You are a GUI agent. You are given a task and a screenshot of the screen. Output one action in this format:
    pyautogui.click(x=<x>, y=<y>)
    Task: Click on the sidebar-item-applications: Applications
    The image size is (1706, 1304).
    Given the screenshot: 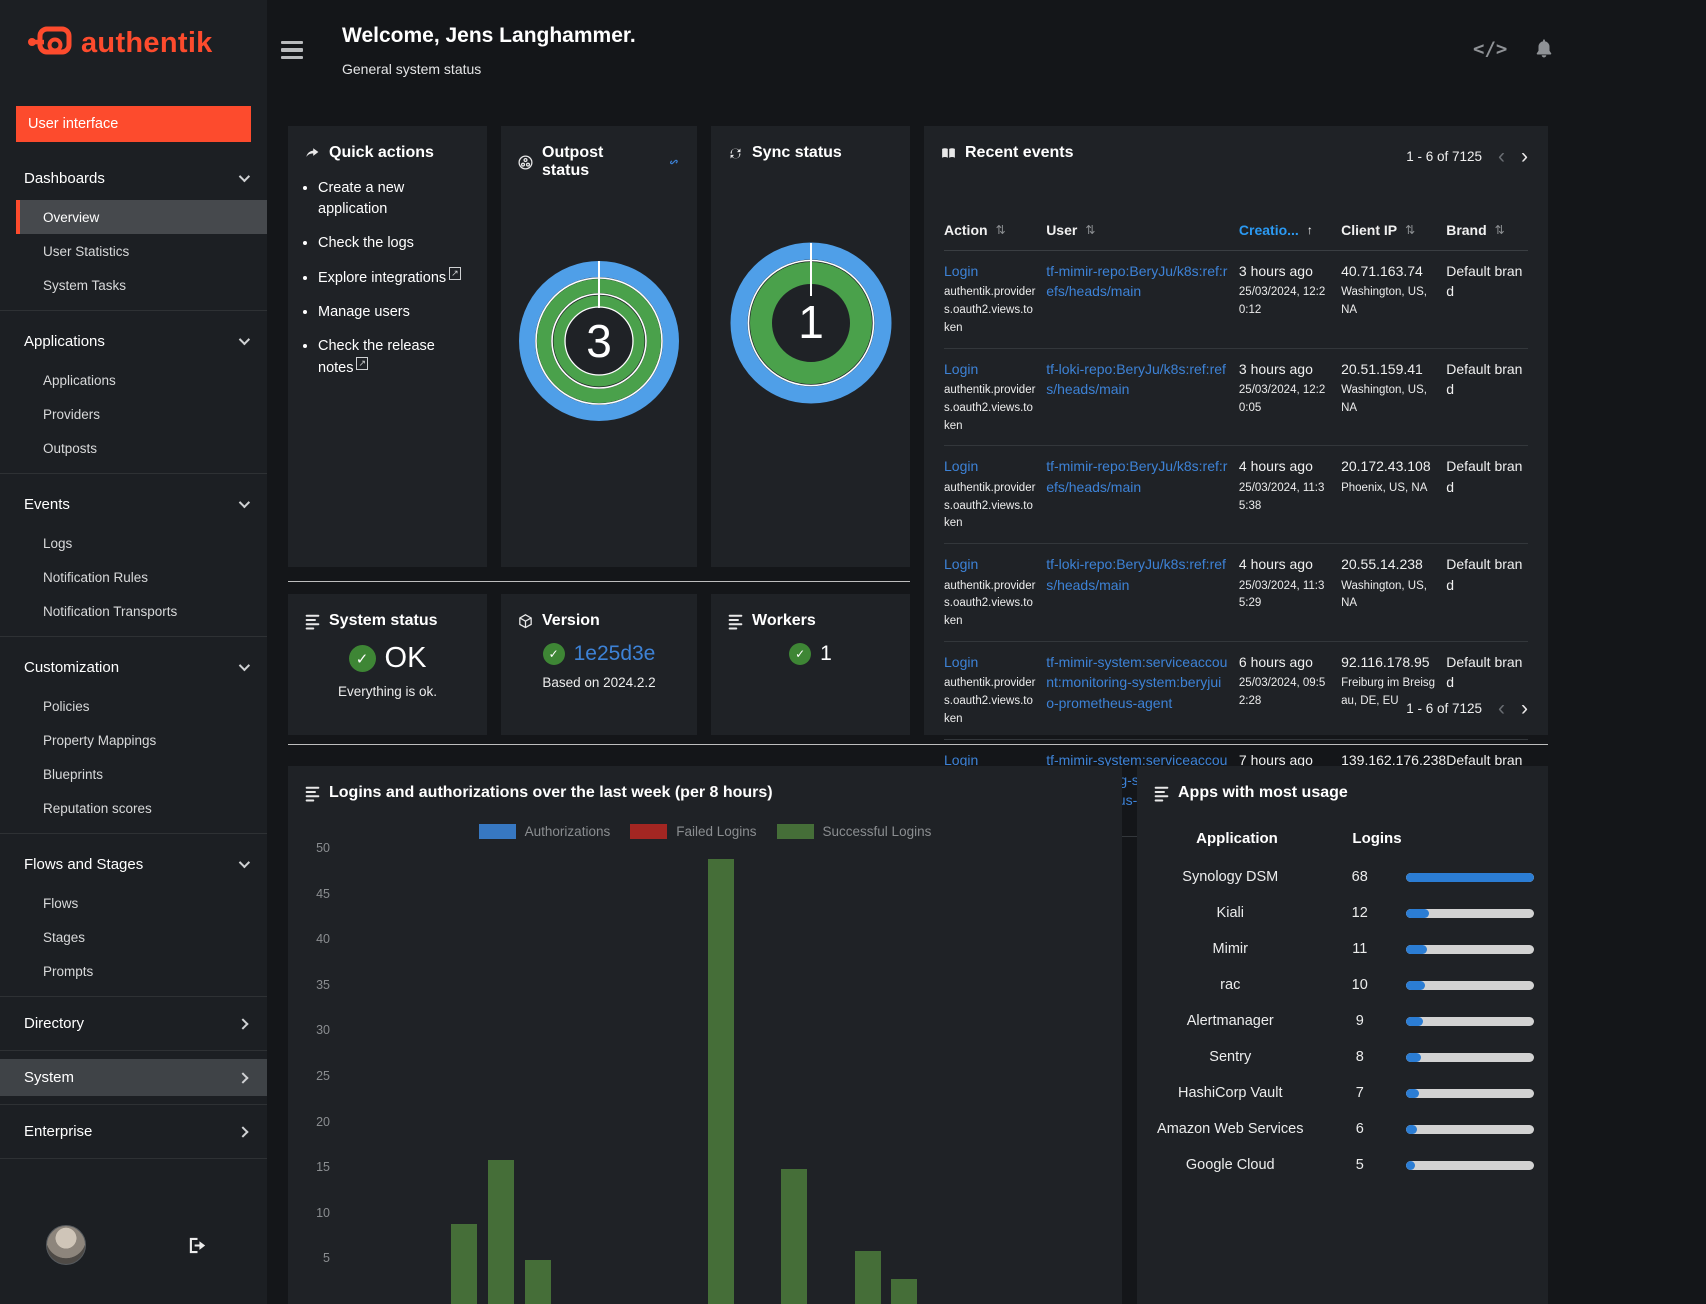 What is the action you would take?
    pyautogui.click(x=133, y=380)
    